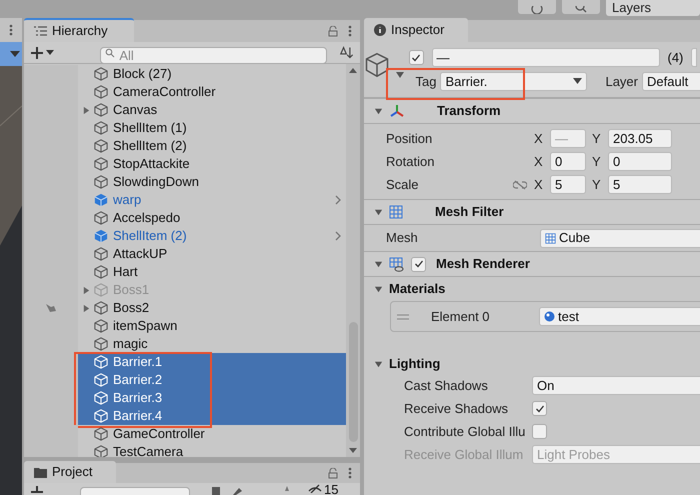 The height and width of the screenshot is (495, 700). I want to click on y-field: 0, so click(640, 161).